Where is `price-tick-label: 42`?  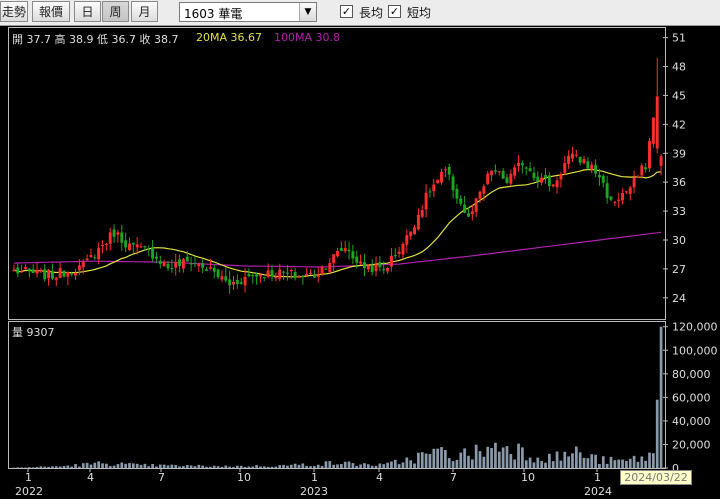 price-tick-label: 42 is located at coordinates (679, 124).